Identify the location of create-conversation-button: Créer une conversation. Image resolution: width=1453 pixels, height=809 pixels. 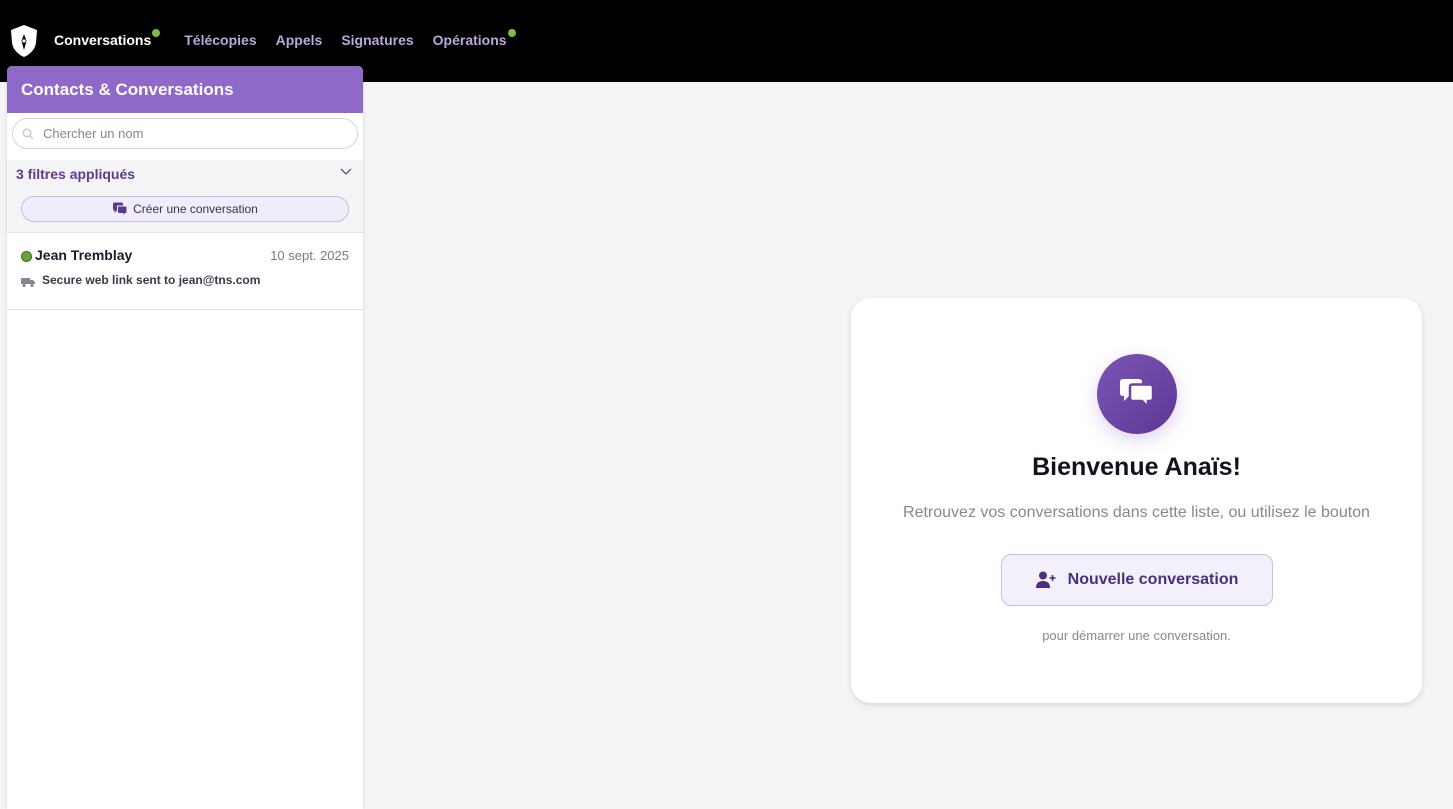
(185, 209).